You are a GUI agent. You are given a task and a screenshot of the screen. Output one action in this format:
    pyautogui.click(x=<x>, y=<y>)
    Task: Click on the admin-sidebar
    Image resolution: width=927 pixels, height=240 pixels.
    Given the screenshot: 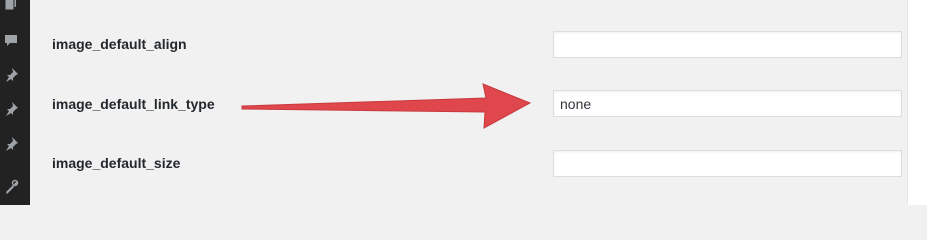 What is the action you would take?
    pyautogui.click(x=15, y=102)
    